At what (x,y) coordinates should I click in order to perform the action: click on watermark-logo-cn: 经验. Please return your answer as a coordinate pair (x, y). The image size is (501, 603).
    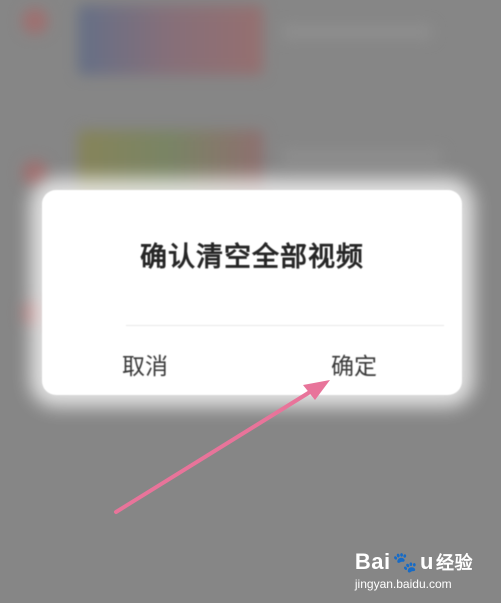
    Looking at the image, I should click on (454, 563).